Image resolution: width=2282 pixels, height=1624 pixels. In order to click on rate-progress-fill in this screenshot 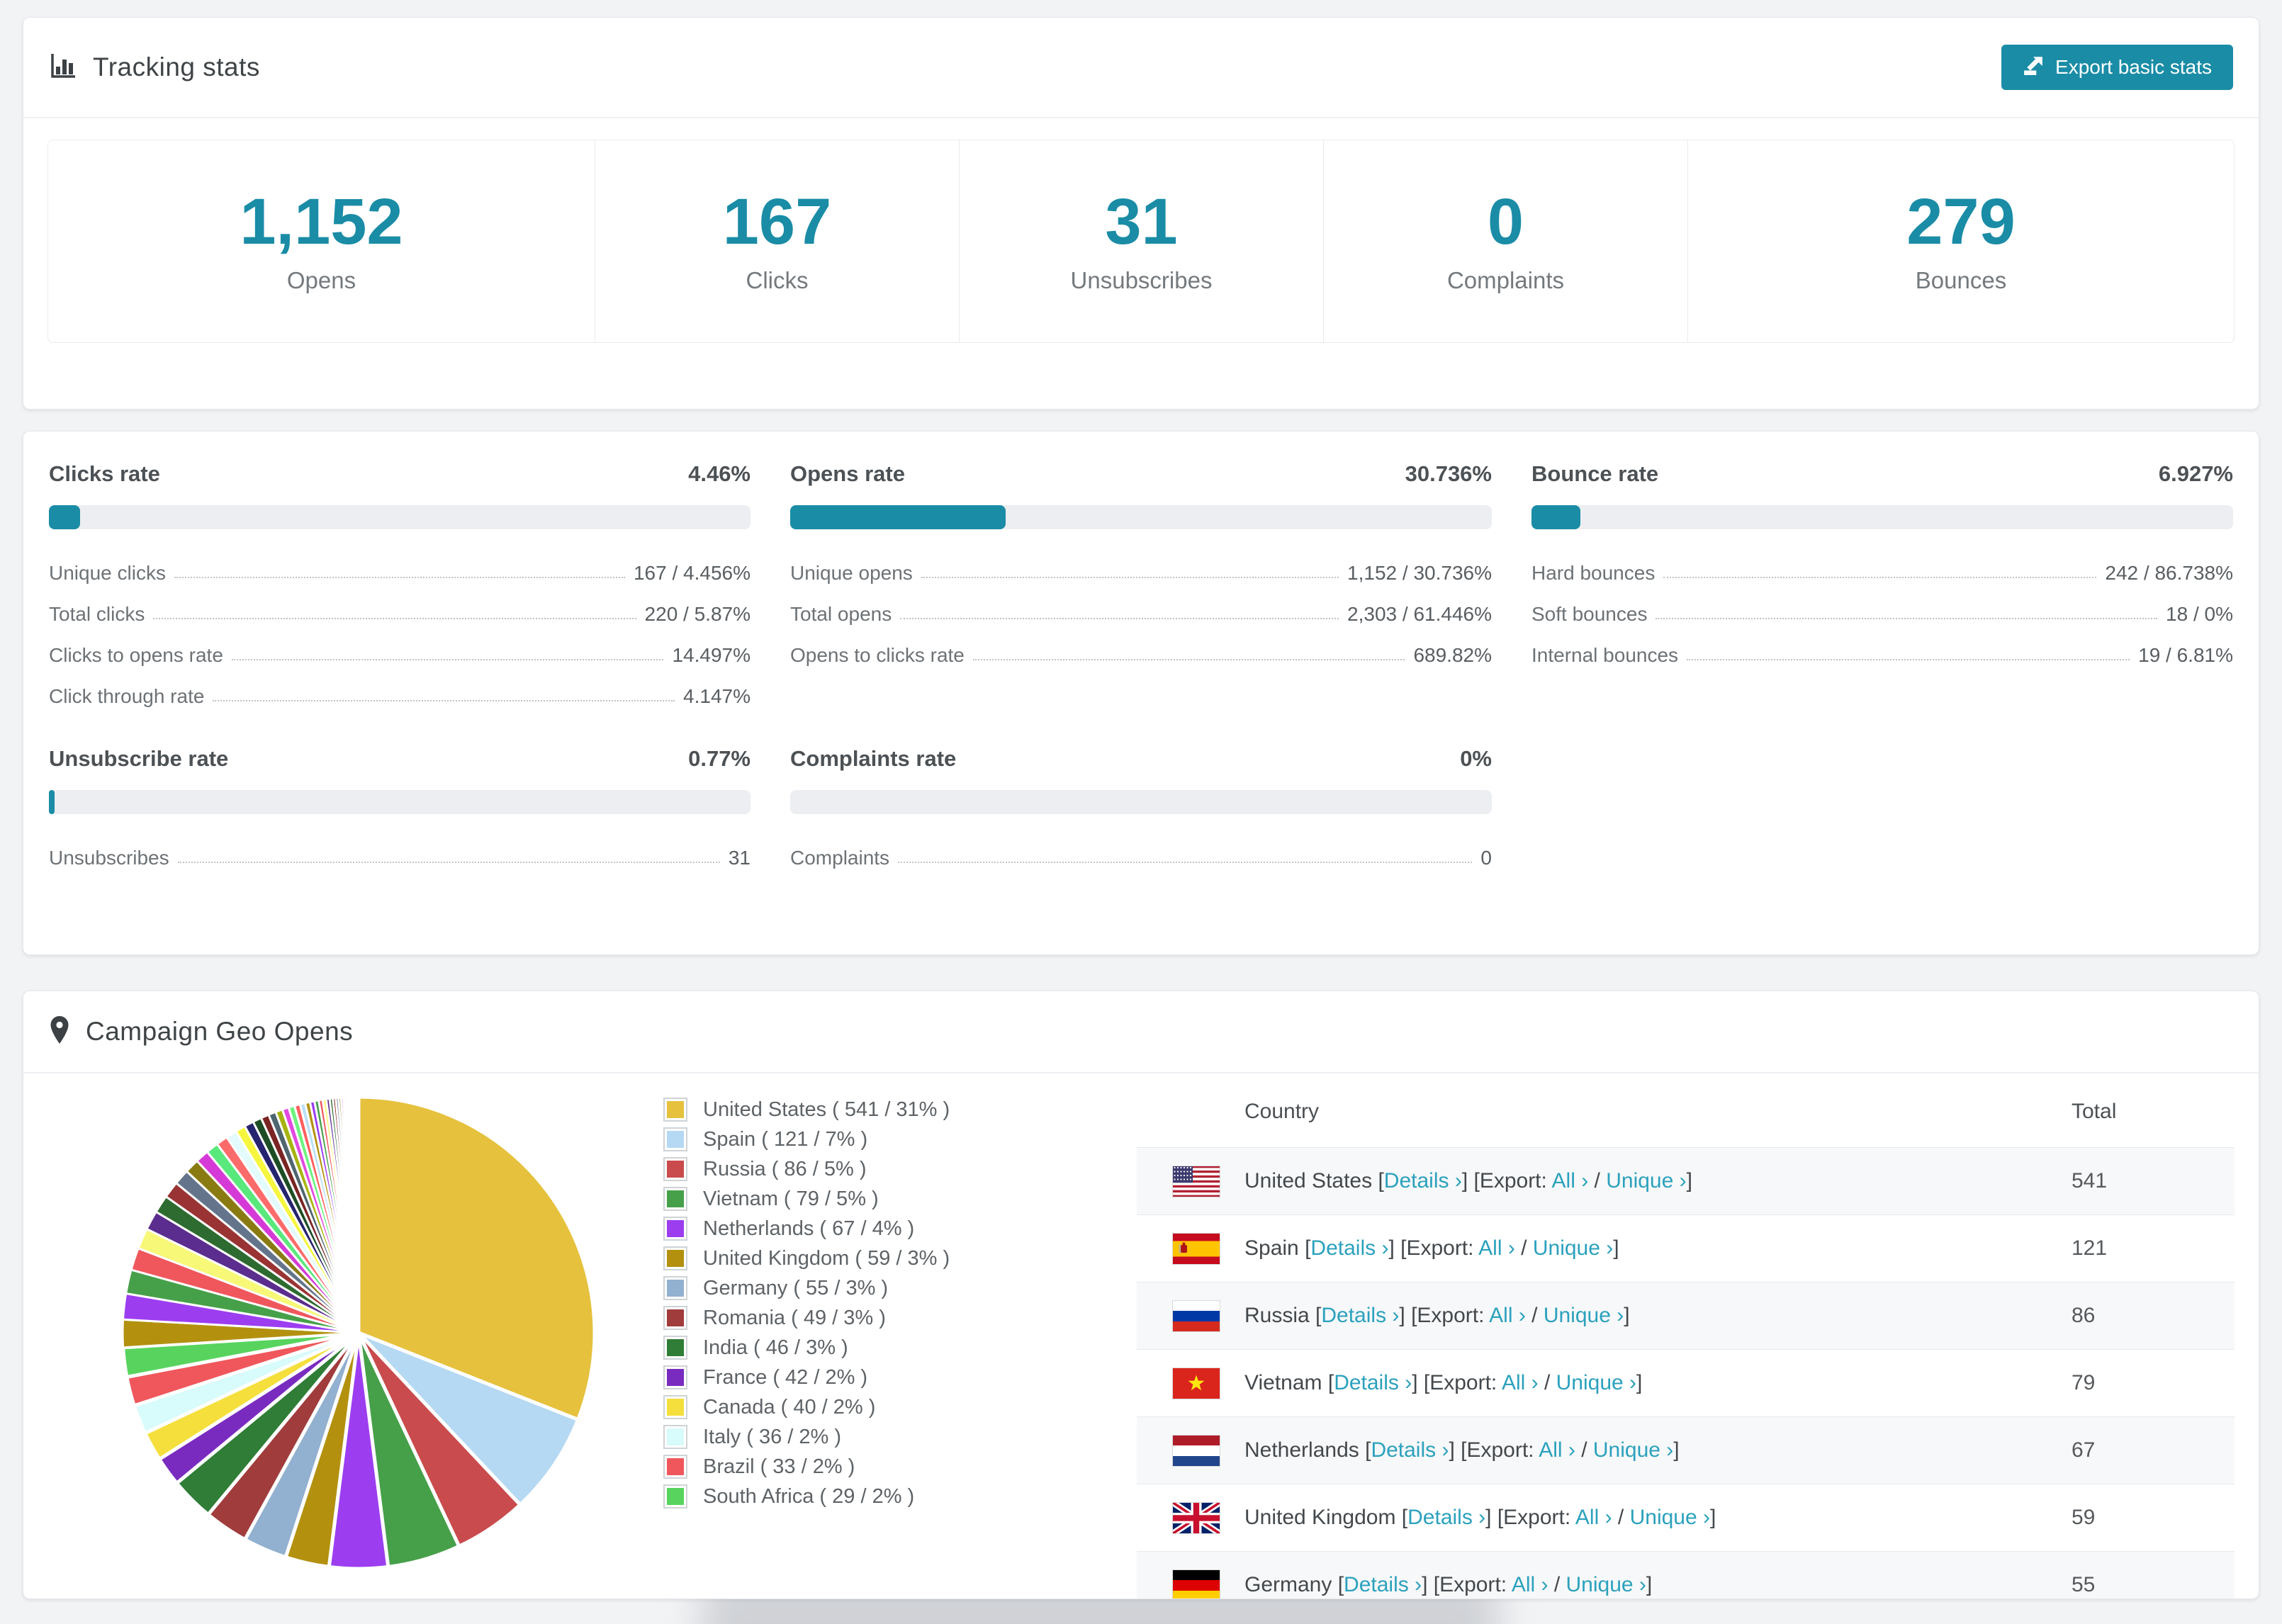, I will do `click(52, 802)`.